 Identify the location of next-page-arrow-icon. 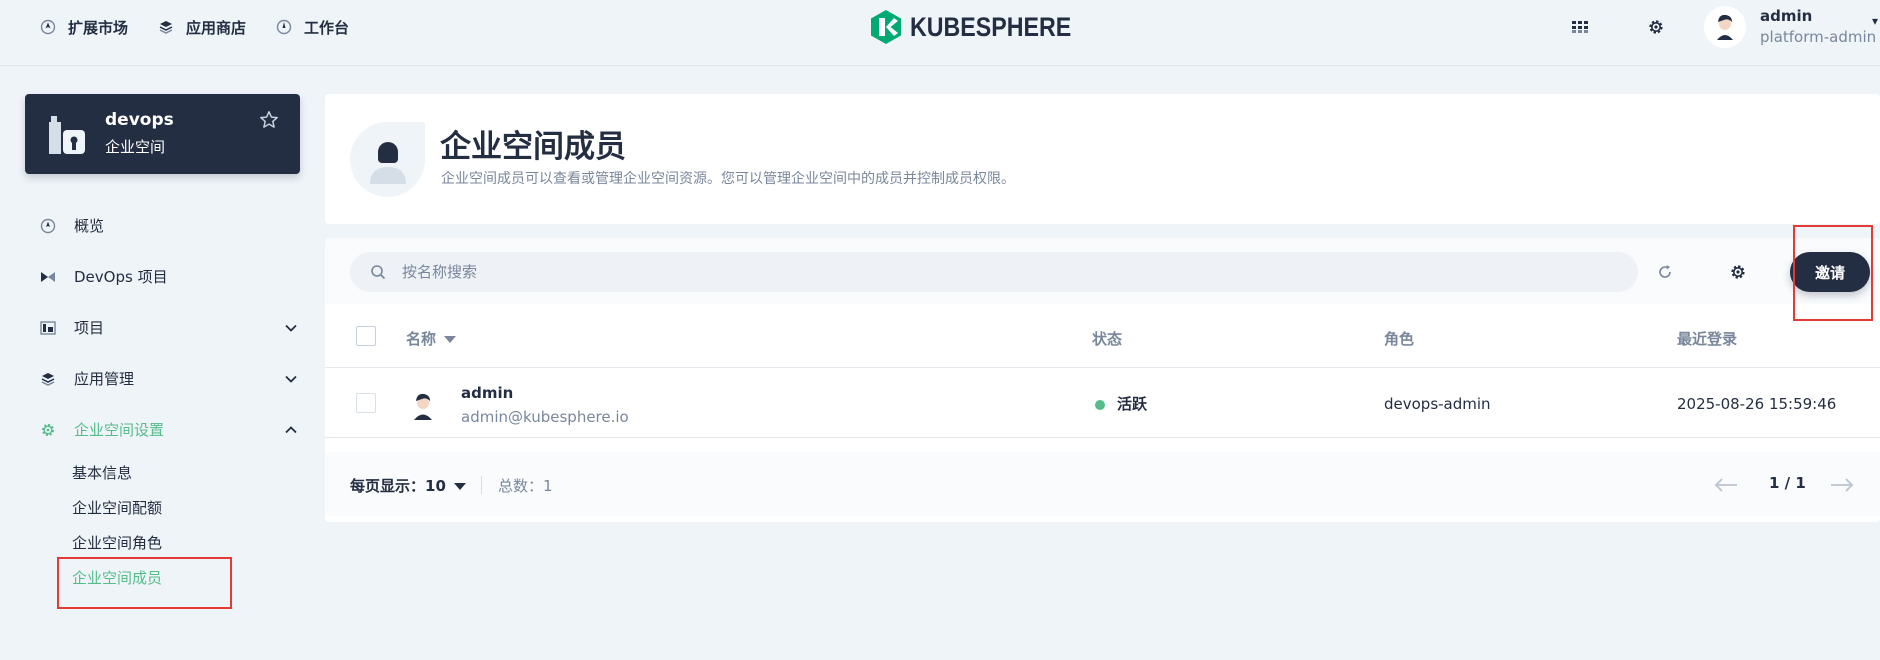
(1842, 485).